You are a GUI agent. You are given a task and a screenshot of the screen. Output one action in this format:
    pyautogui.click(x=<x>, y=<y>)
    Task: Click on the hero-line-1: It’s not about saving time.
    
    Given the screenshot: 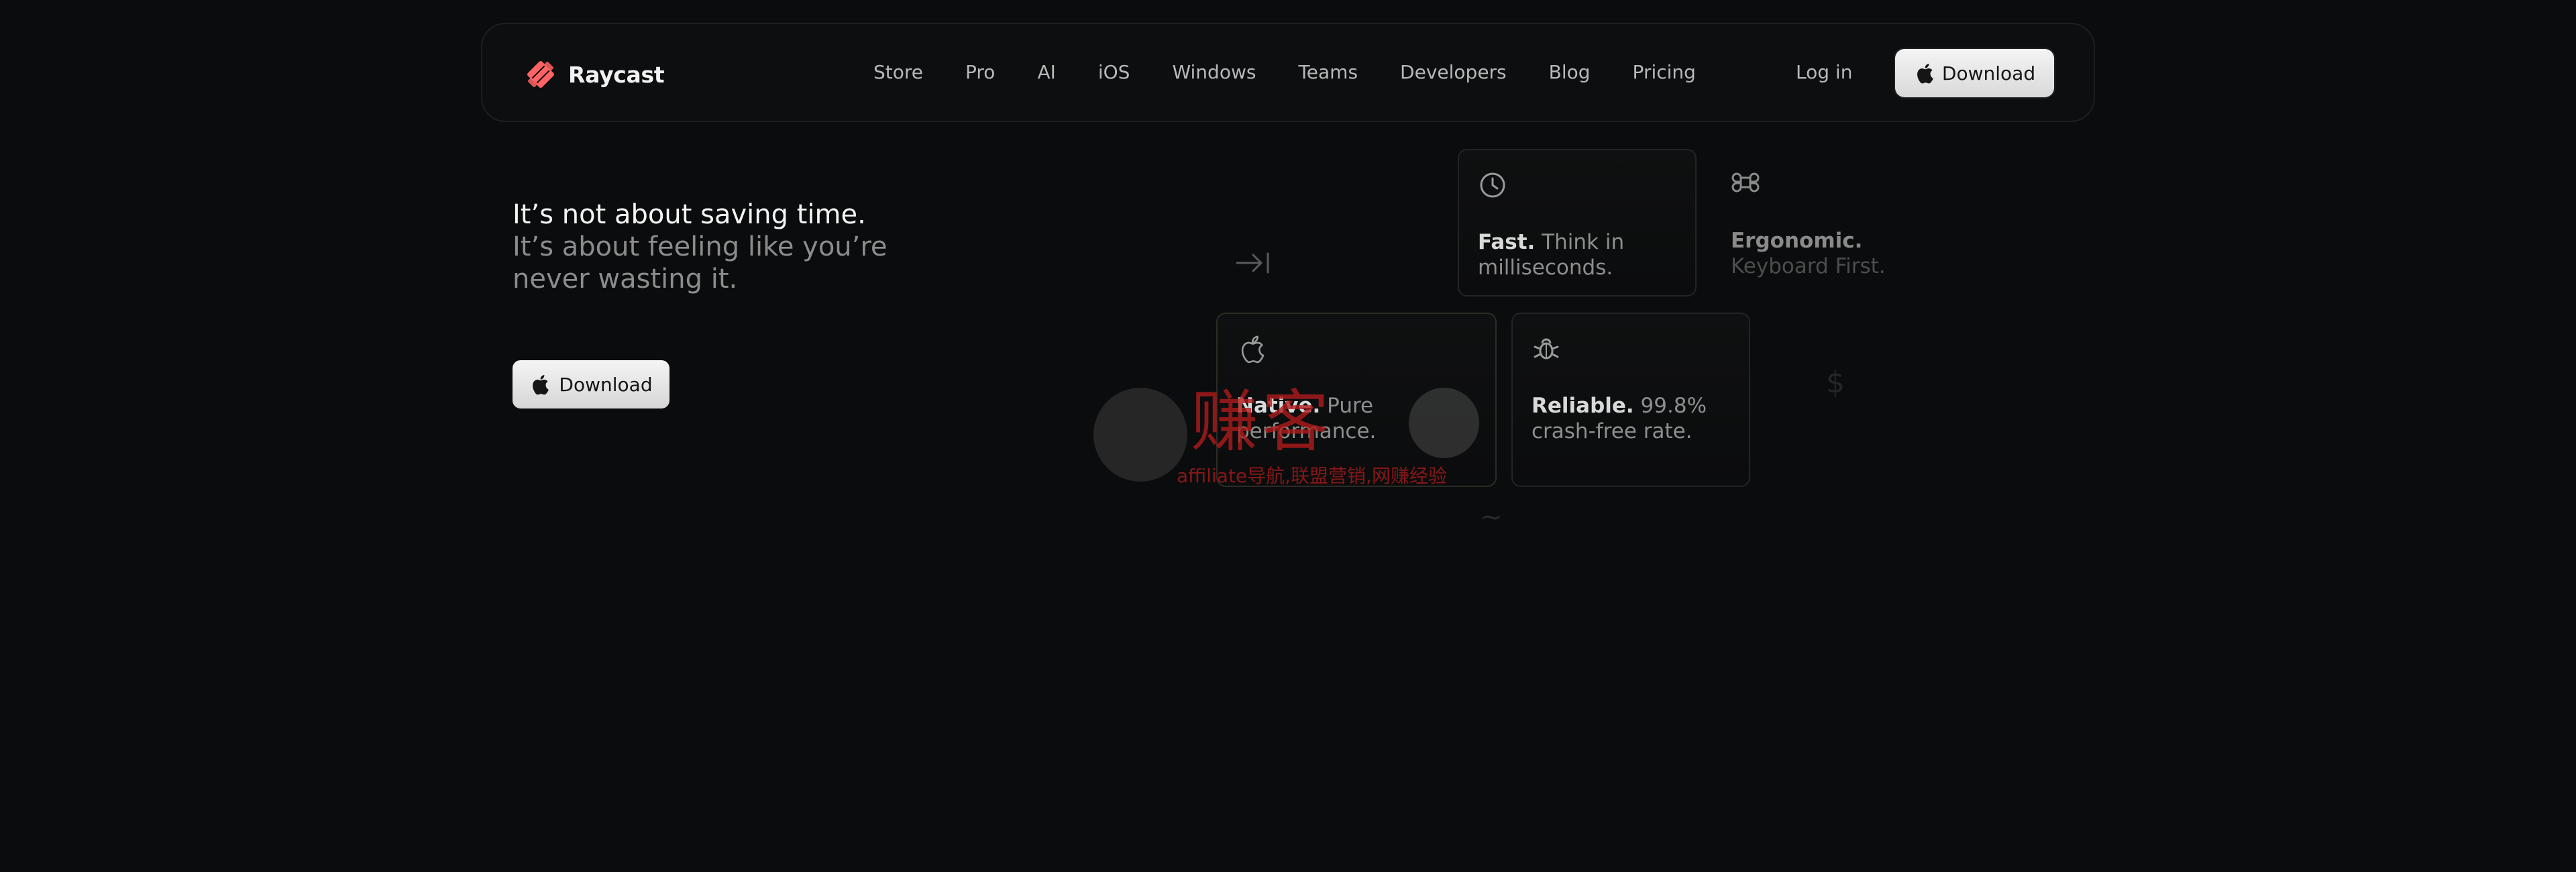 What is the action you would take?
    pyautogui.click(x=689, y=214)
    